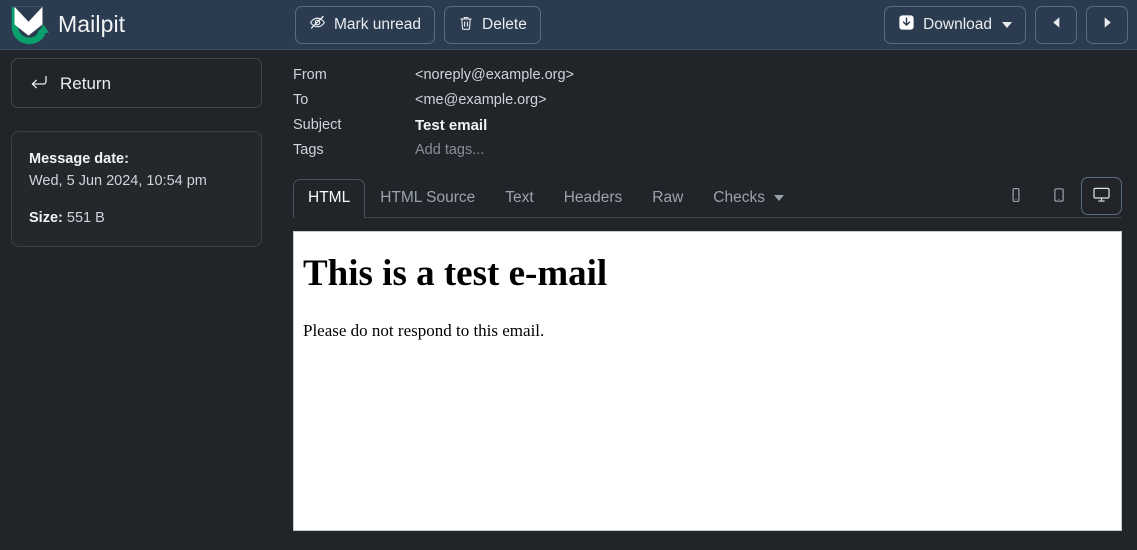 The image size is (1137, 550). What do you see at coordinates (118, 181) in the screenshot?
I see `message-date-value: Wed, 5 Jun 2024, 10:54 pm` at bounding box center [118, 181].